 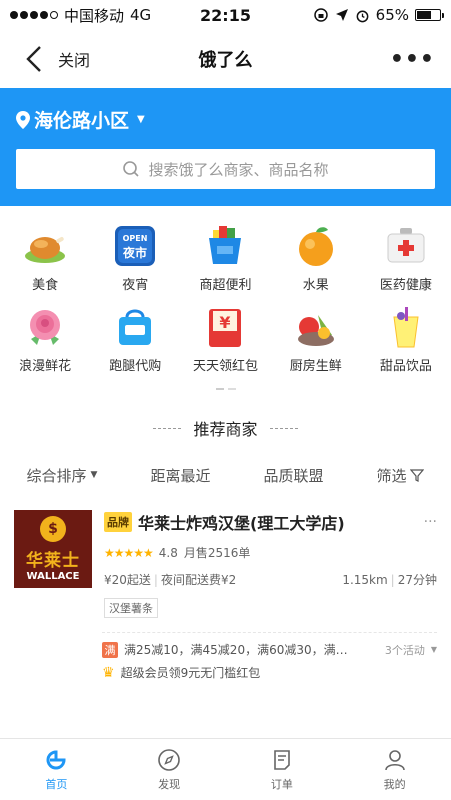 What do you see at coordinates (34, 15) in the screenshot?
I see `signal-strength-icon` at bounding box center [34, 15].